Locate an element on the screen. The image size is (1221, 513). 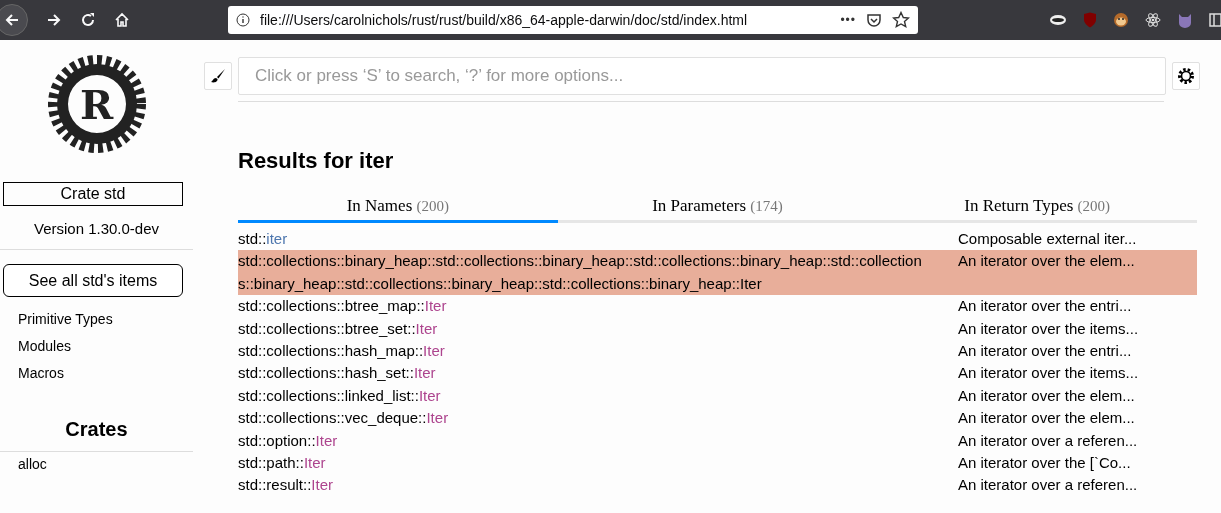
result-path: std::collections::btree_set::Iter is located at coordinates (338, 328).